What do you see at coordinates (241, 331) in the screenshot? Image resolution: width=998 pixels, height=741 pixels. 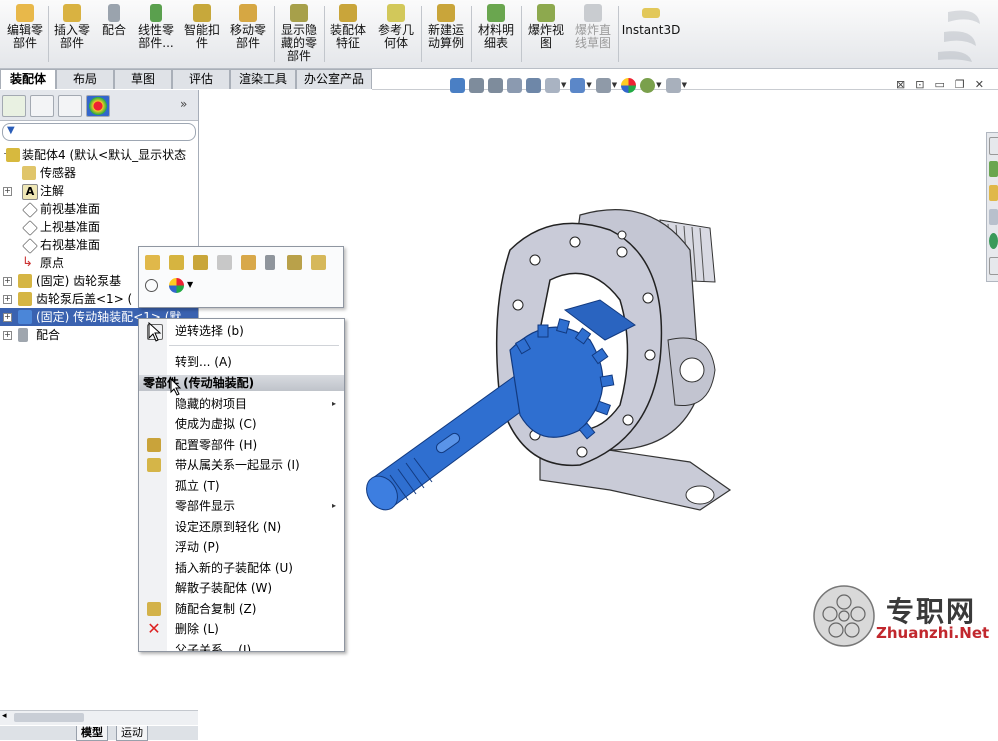 I see `menu-item-invert-selection: 逆转选择 (b)` at bounding box center [241, 331].